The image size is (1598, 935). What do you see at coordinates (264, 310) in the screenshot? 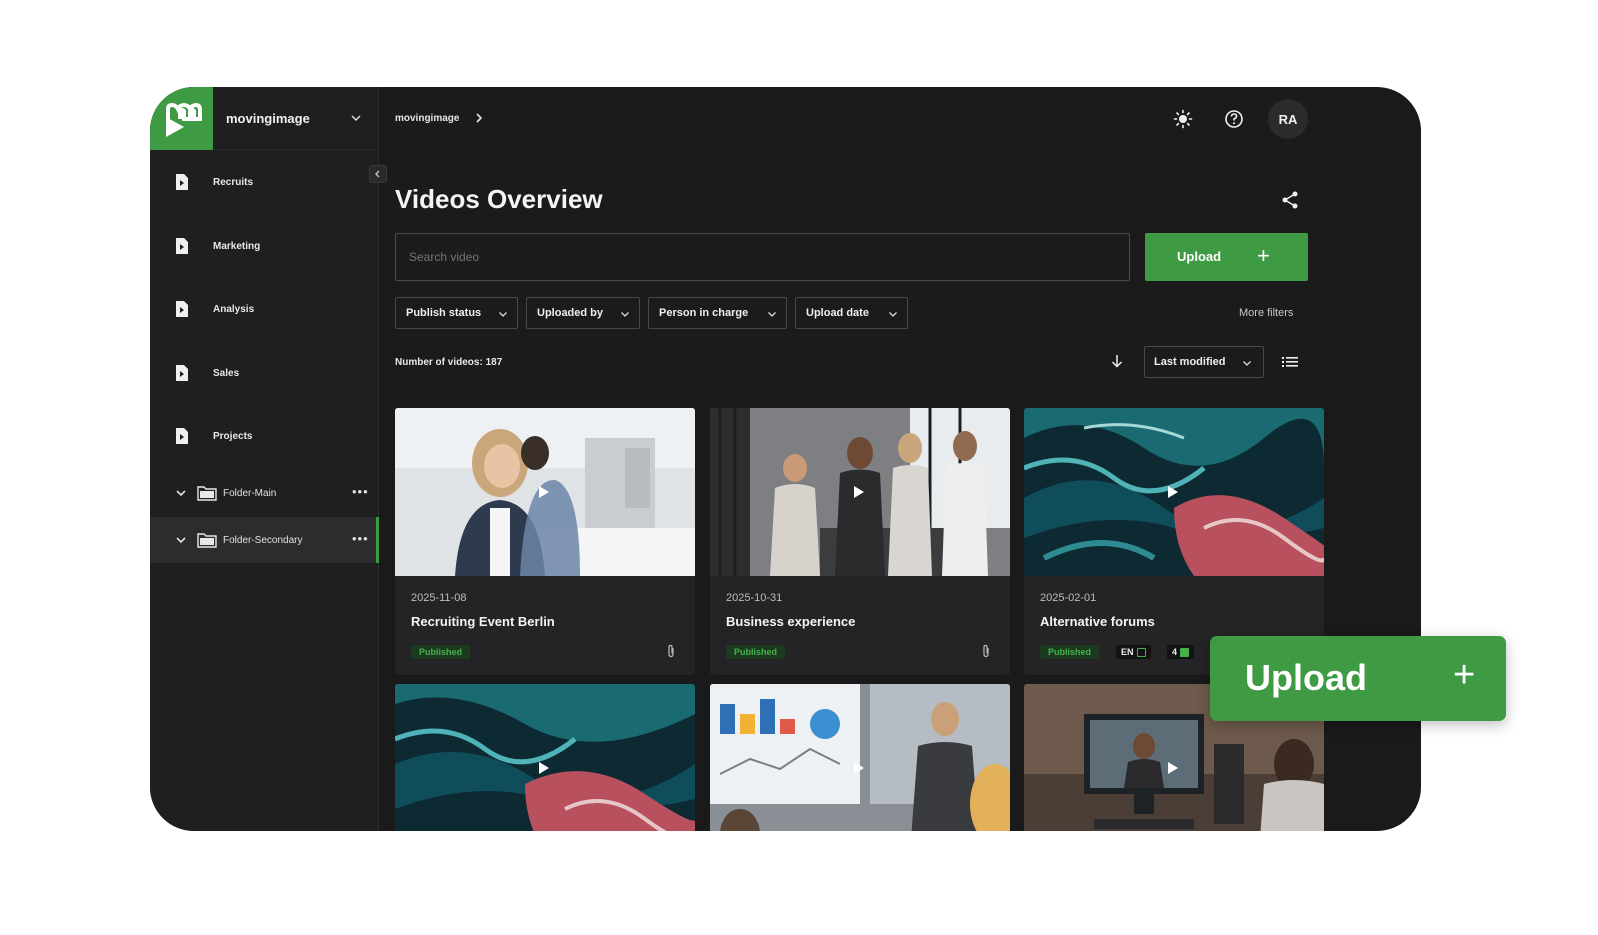
I see `sidebar-item-analysis: Analysis` at bounding box center [264, 310].